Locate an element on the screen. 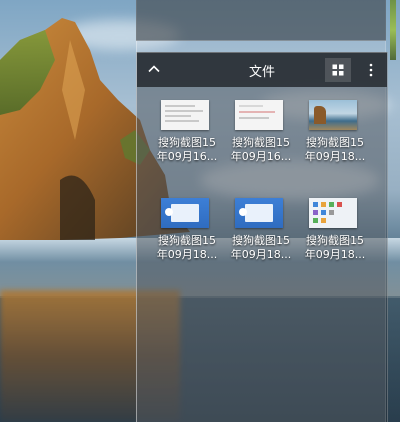  fence-title-bar: 文件 is located at coordinates (262, 69).